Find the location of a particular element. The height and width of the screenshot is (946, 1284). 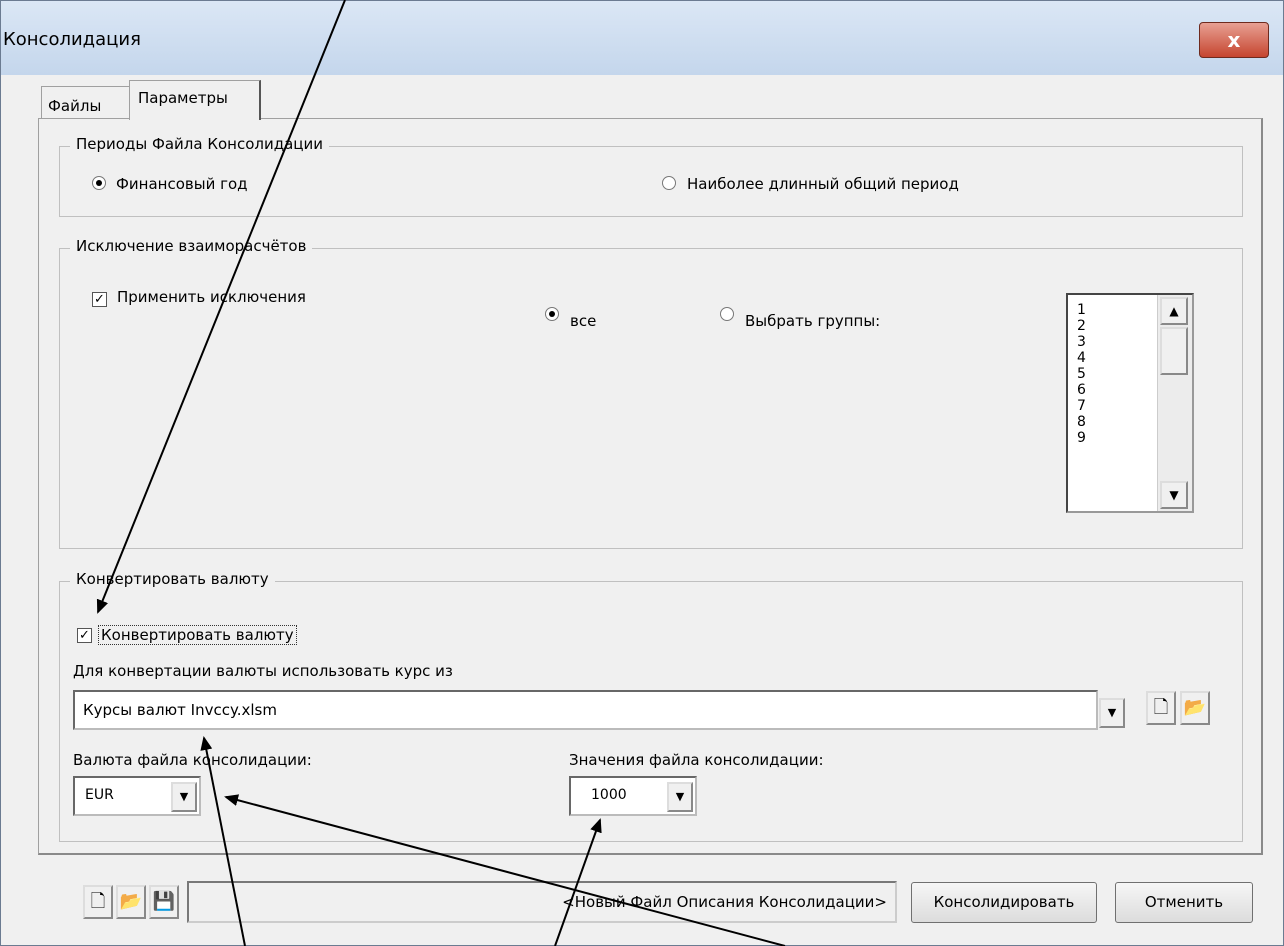

consolidate-button: Консолидировать is located at coordinates (1004, 902).